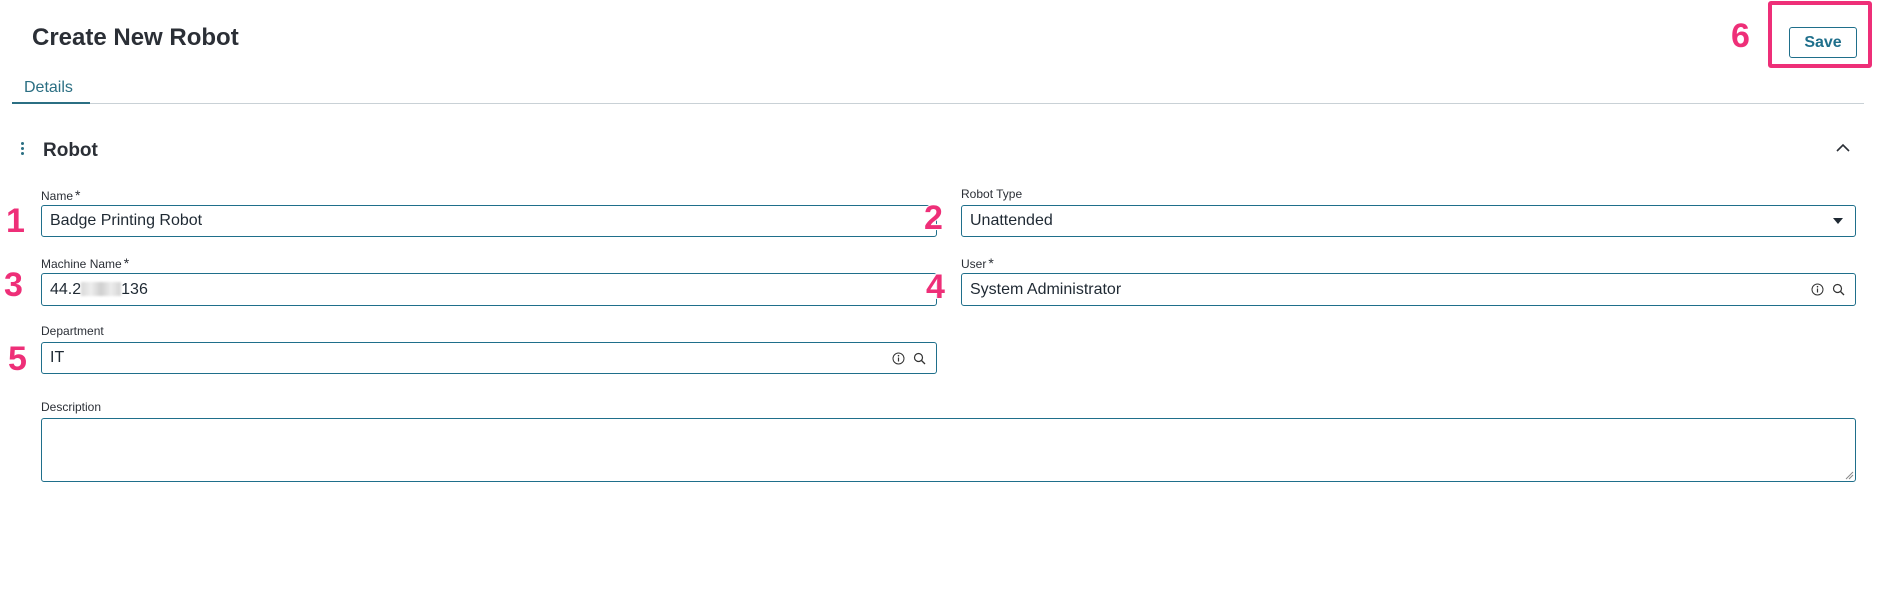 The image size is (1877, 599). I want to click on description-textarea, so click(948, 450).